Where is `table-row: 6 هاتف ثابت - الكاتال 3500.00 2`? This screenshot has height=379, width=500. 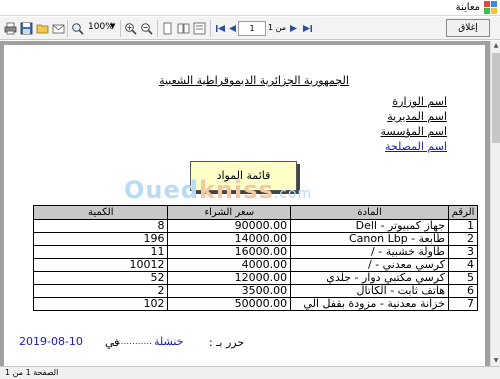
table-row: 6 هاتف ثابت - الكاتال 3500.00 2 is located at coordinates (255, 291).